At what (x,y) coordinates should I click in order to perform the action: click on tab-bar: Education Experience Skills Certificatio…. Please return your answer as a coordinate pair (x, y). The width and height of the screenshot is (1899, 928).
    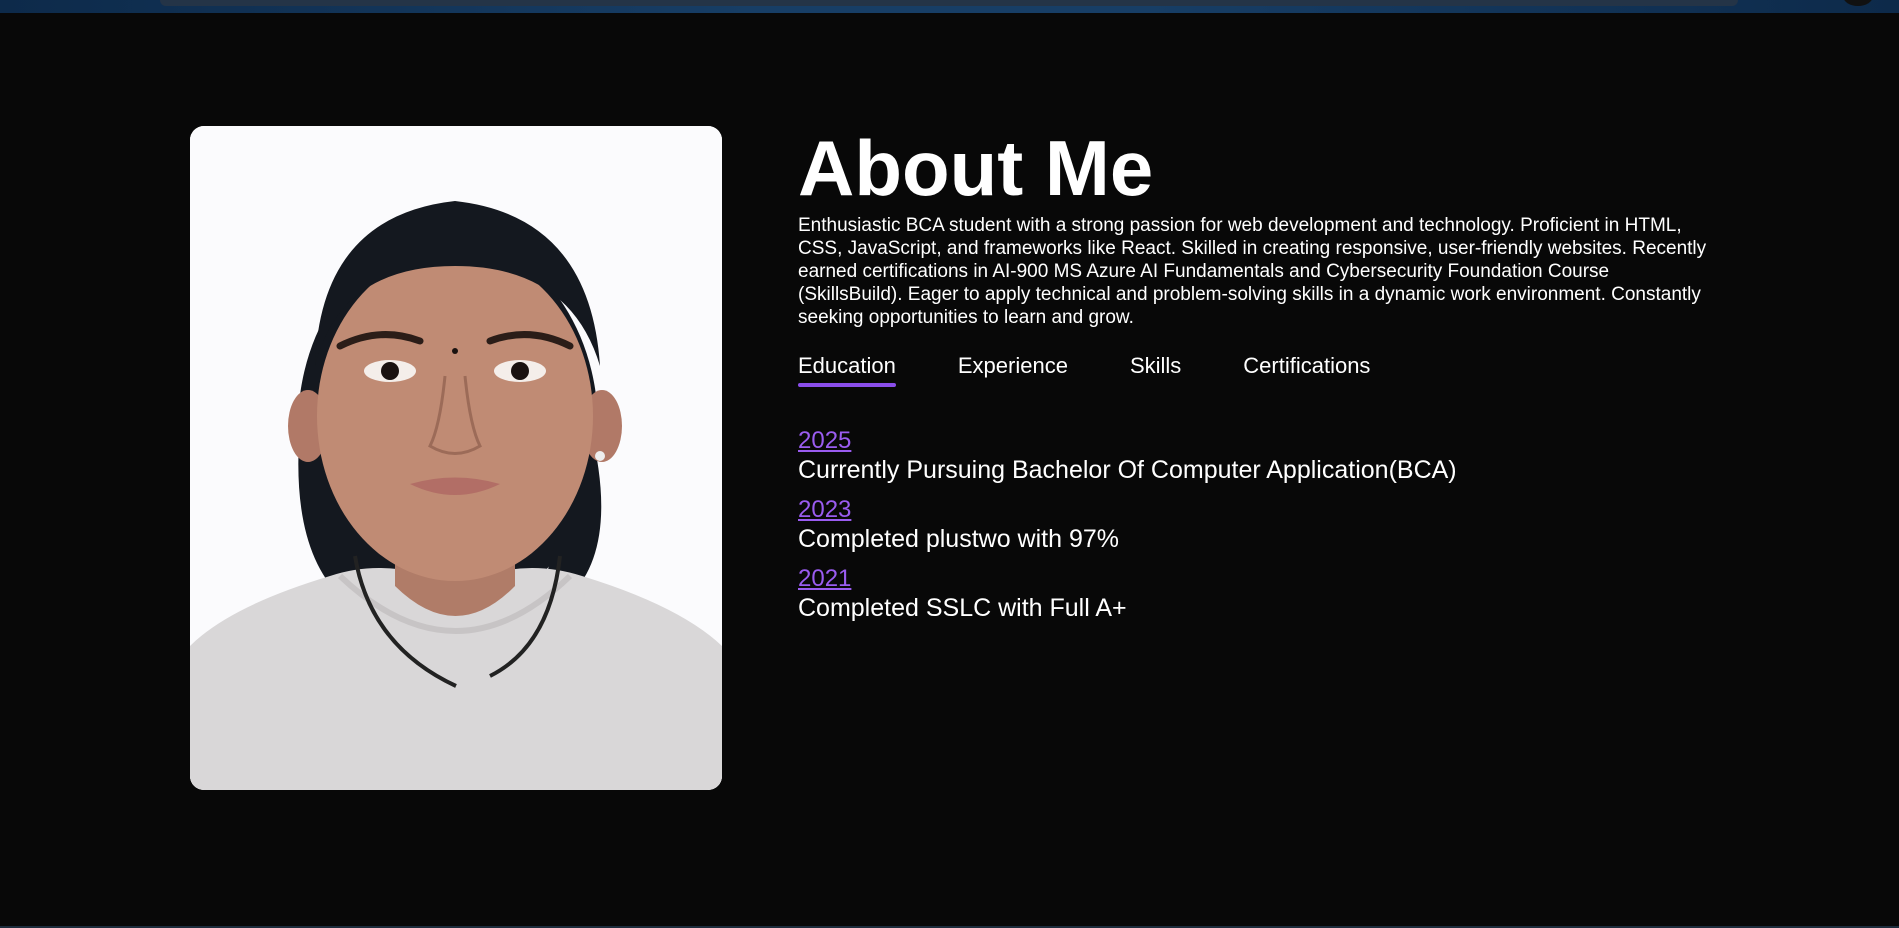
    Looking at the image, I should click on (1254, 370).